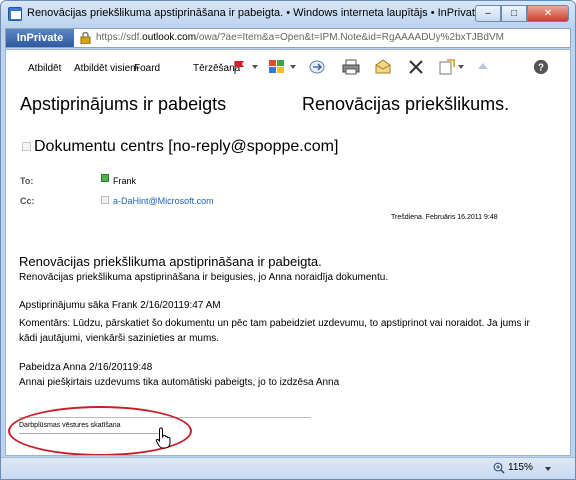  I want to click on zoom-icon, so click(499, 468).